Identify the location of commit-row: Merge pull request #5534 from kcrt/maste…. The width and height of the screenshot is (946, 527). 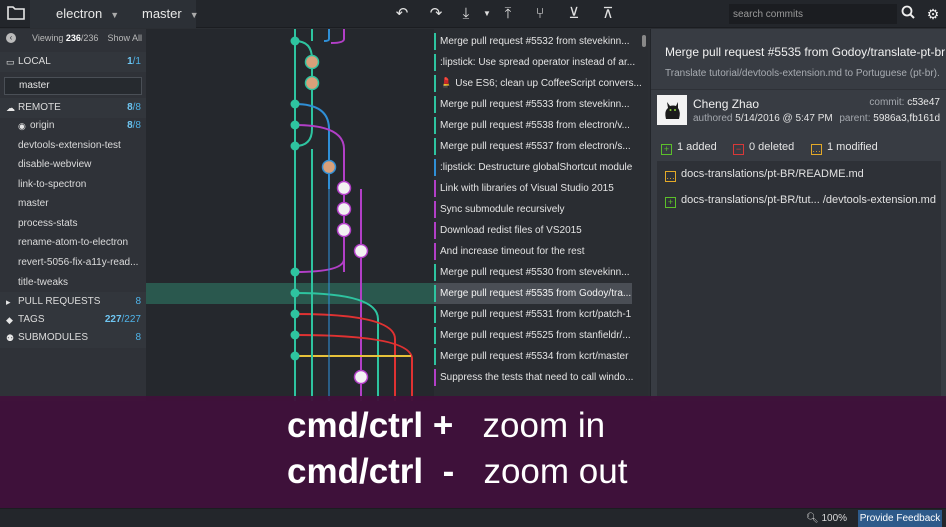
(541, 356).